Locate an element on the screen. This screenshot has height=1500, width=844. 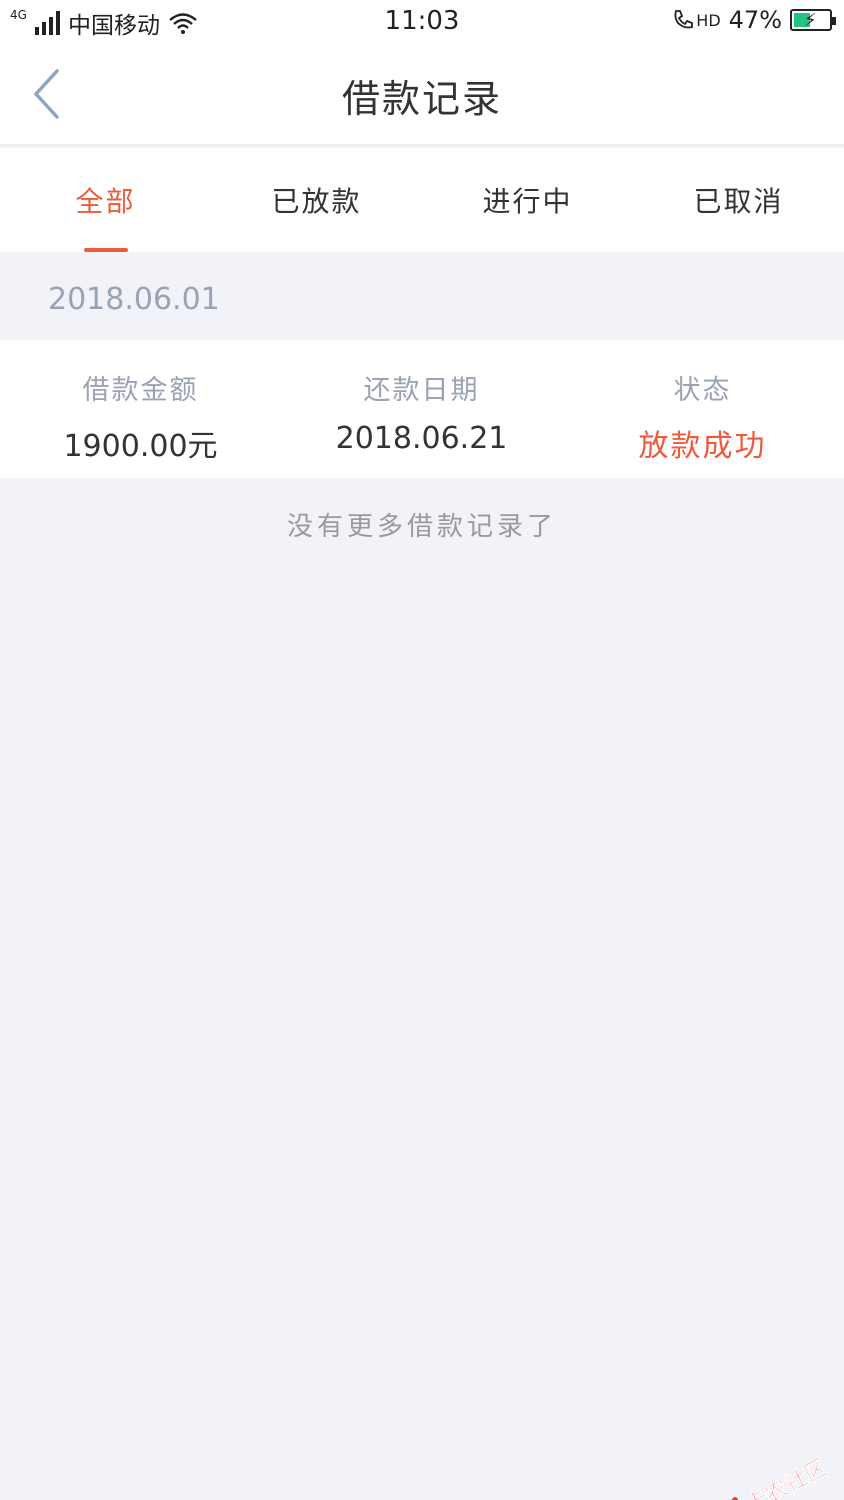
status-column: 状态 放款成功 is located at coordinates (702, 409).